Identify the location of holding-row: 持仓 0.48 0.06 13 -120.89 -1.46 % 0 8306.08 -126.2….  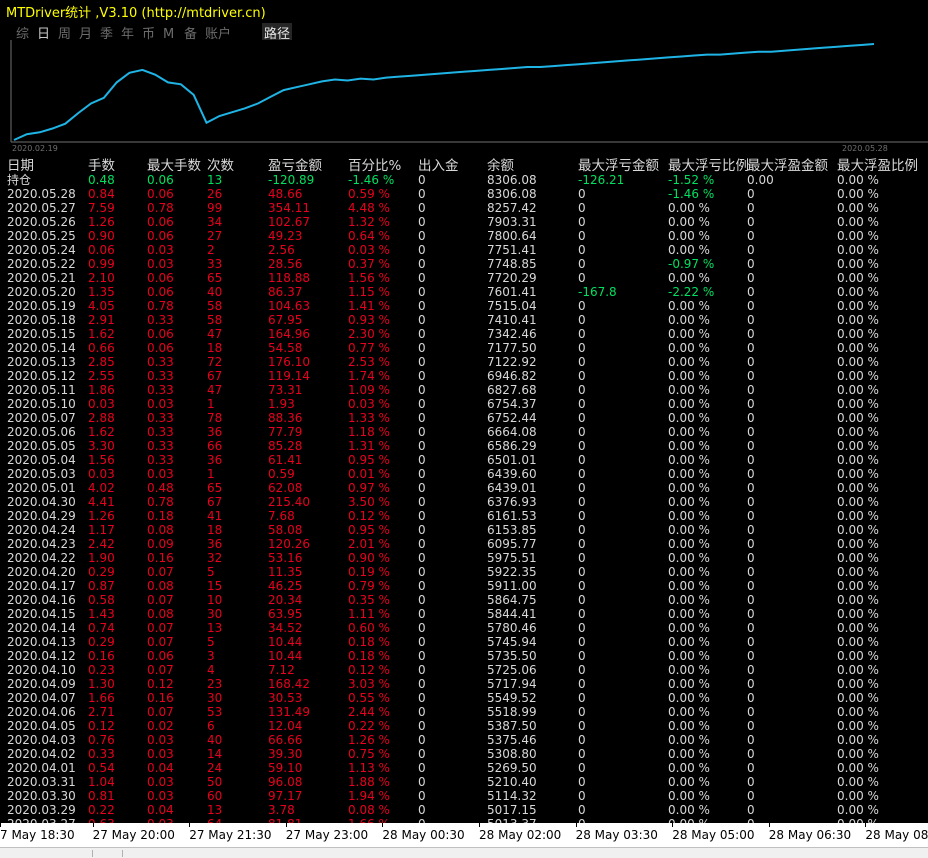
(464, 180).